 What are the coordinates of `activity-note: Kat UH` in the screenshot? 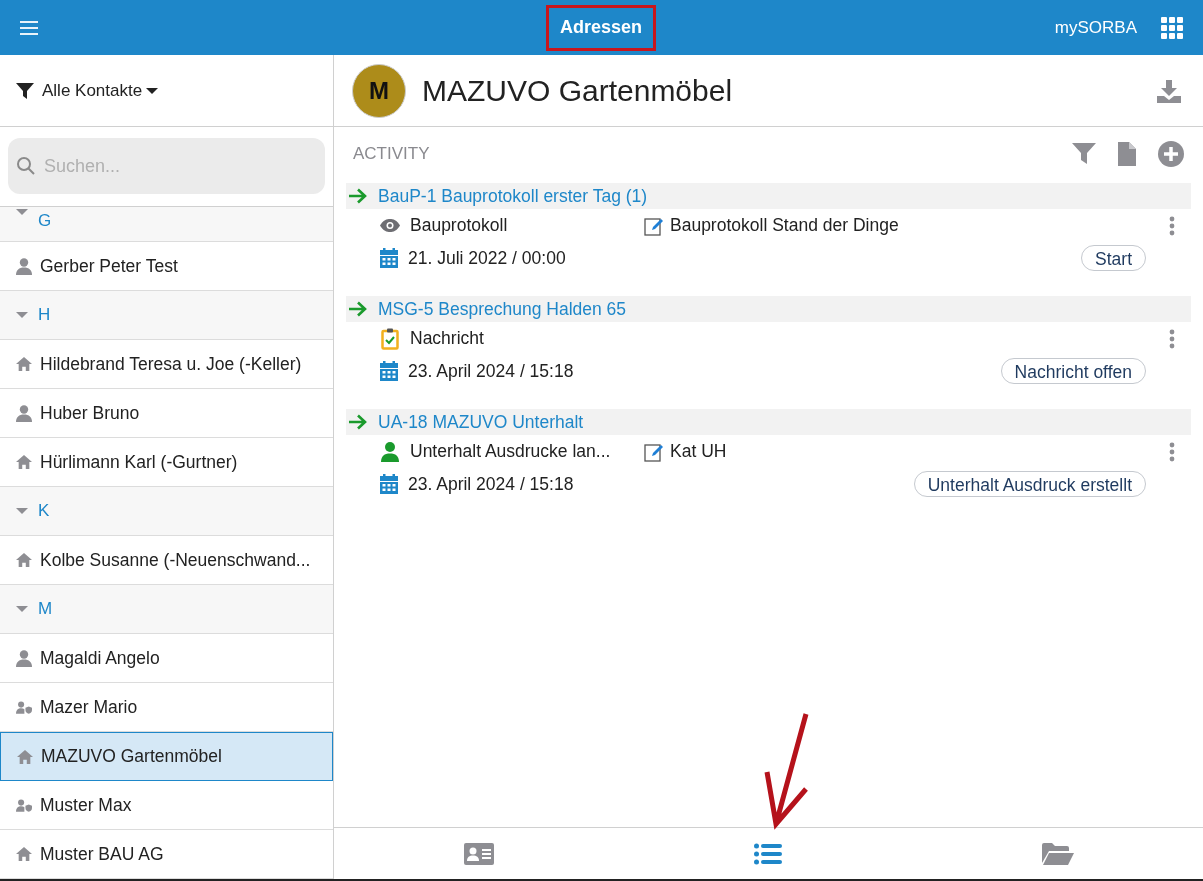 It's located at (698, 452).